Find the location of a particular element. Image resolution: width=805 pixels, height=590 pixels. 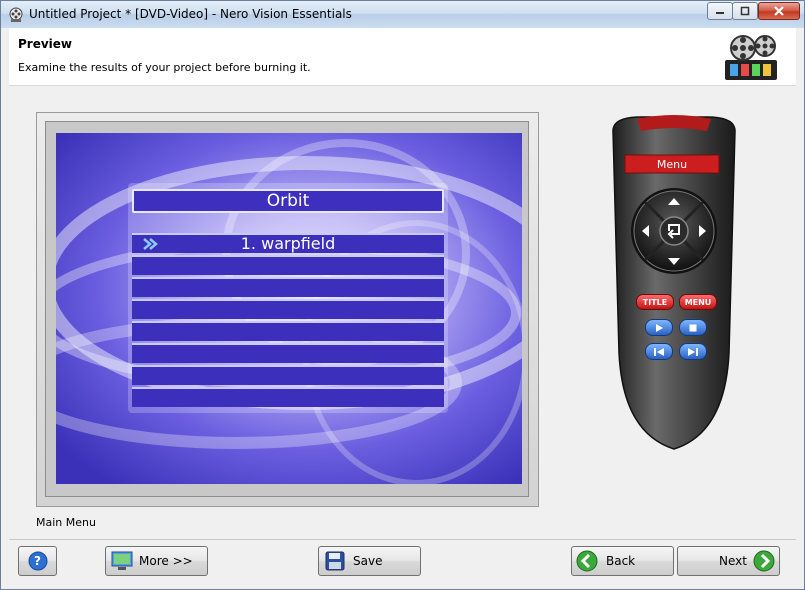

back-label: Back is located at coordinates (621, 561).